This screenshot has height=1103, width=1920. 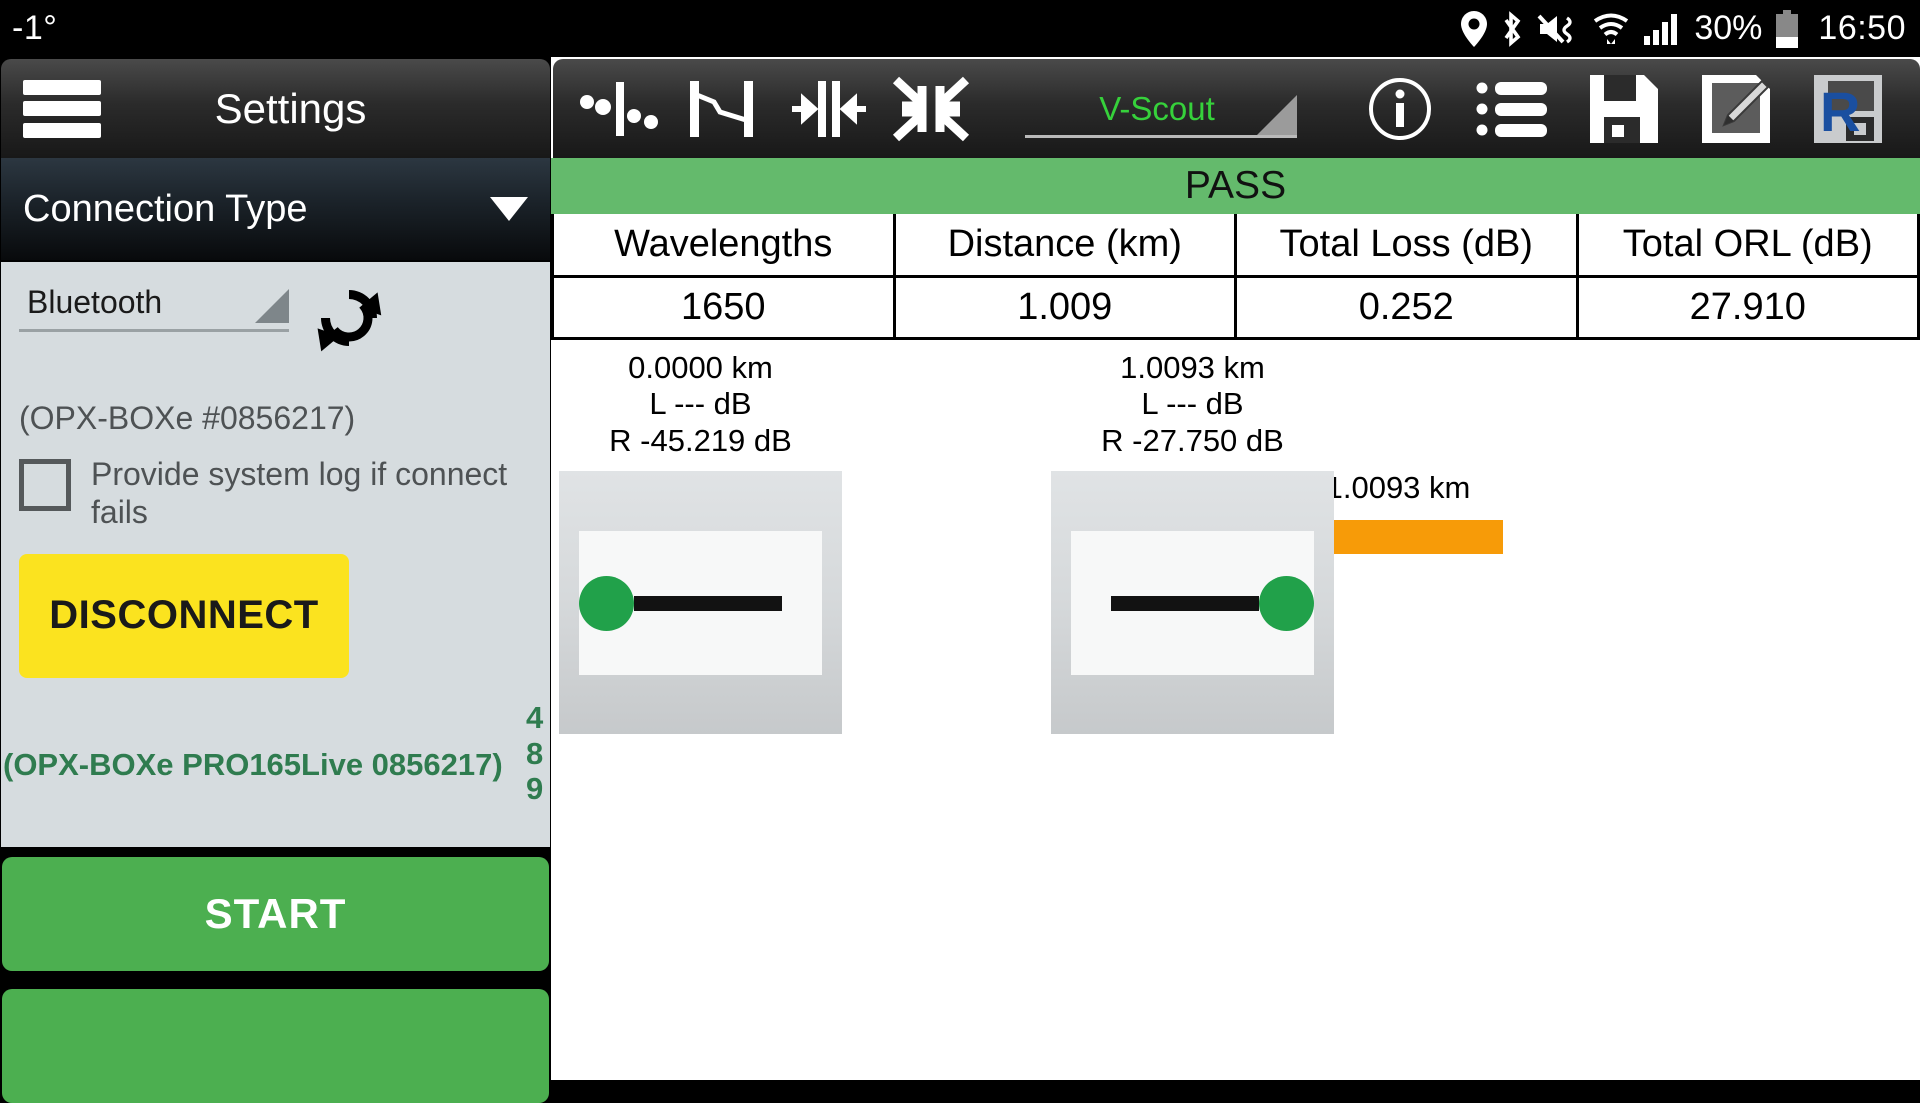 I want to click on column-header: Total Loss (dB), so click(x=1406, y=246).